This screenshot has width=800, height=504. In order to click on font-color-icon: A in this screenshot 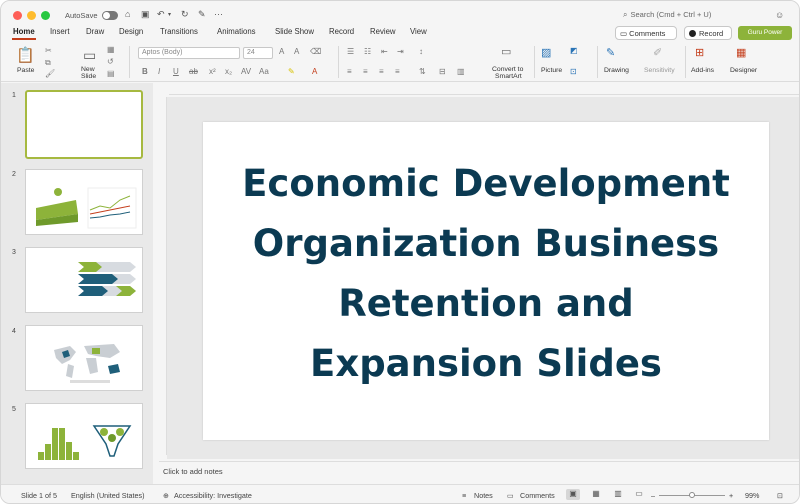, I will do `click(314, 71)`.